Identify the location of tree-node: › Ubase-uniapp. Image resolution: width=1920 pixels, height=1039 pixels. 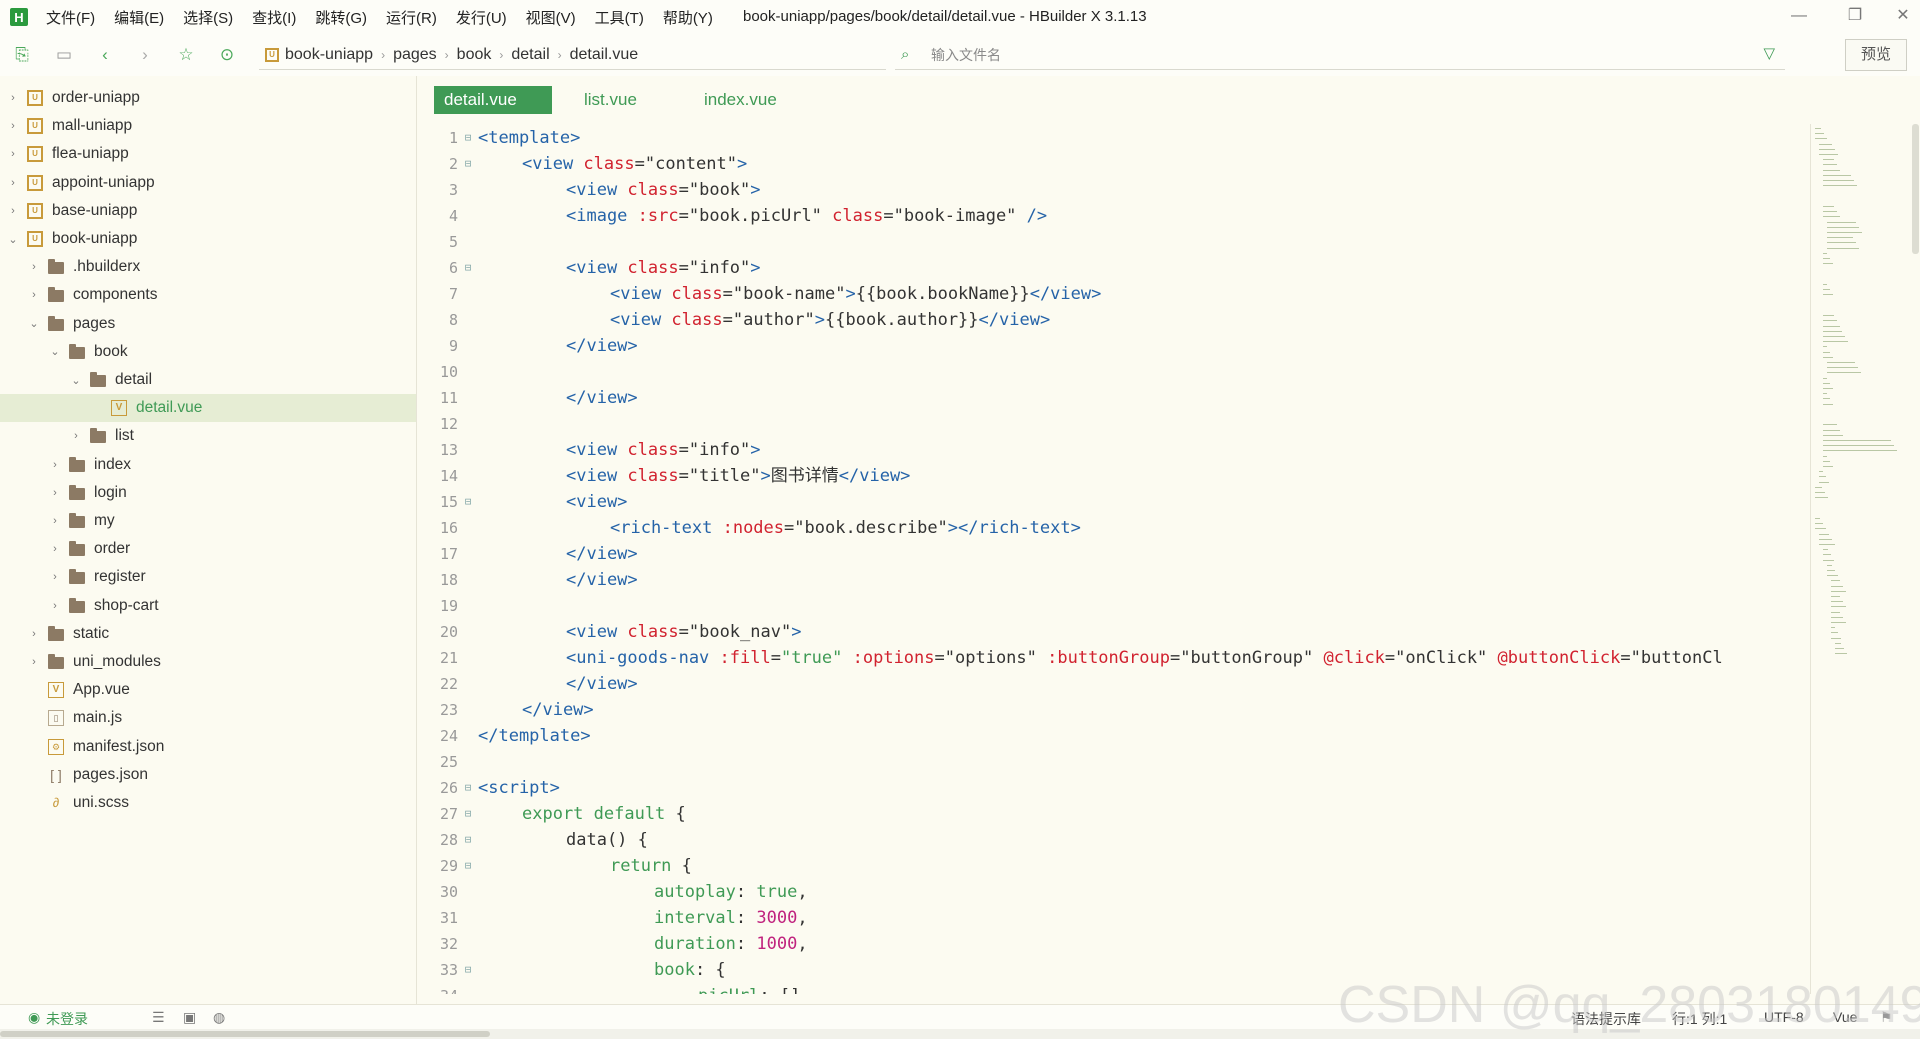
(208, 211).